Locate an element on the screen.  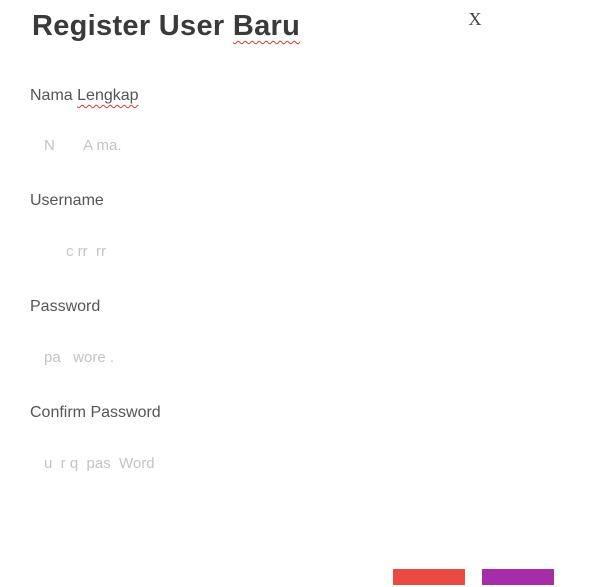
dialog-title-marked: Baru is located at coordinates (266, 26).